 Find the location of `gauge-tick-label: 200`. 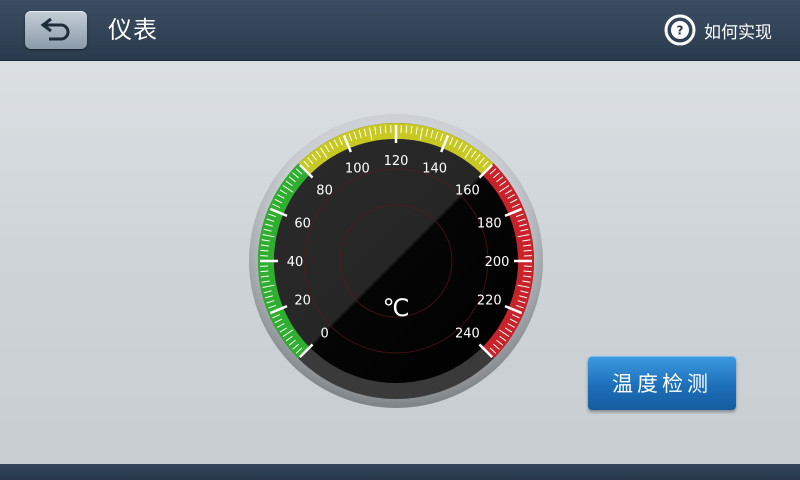

gauge-tick-label: 200 is located at coordinates (497, 262).